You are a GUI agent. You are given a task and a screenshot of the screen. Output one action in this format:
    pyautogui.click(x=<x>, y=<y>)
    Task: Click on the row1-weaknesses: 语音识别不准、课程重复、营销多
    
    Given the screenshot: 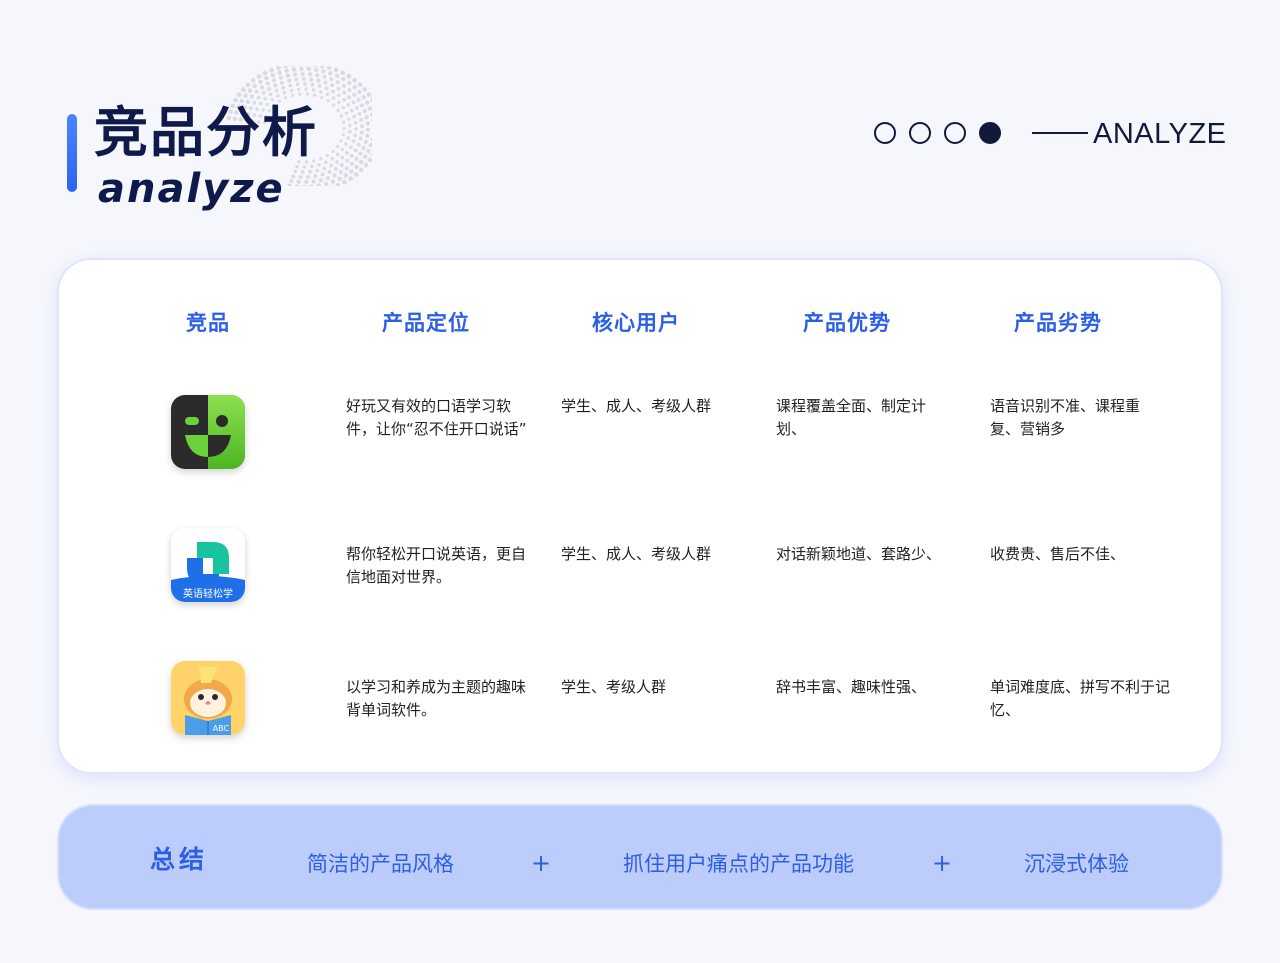 What is the action you would take?
    pyautogui.click(x=1065, y=417)
    